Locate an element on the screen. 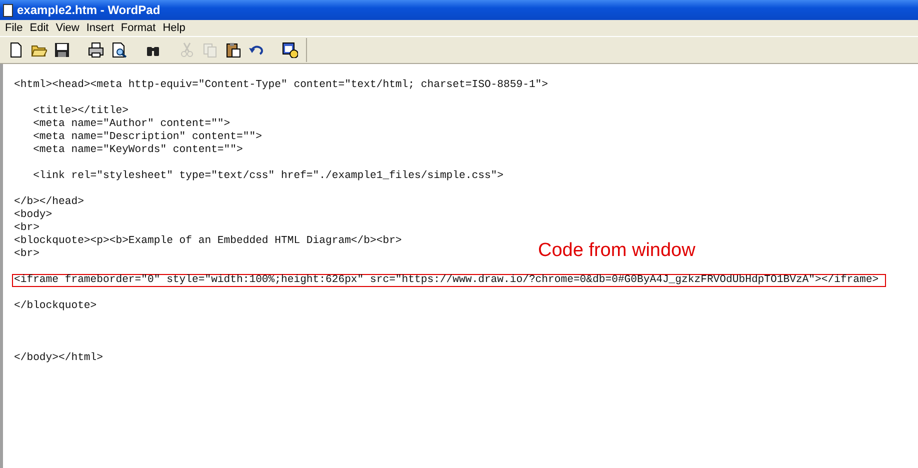 The image size is (918, 468). menu-item: Help is located at coordinates (175, 28).